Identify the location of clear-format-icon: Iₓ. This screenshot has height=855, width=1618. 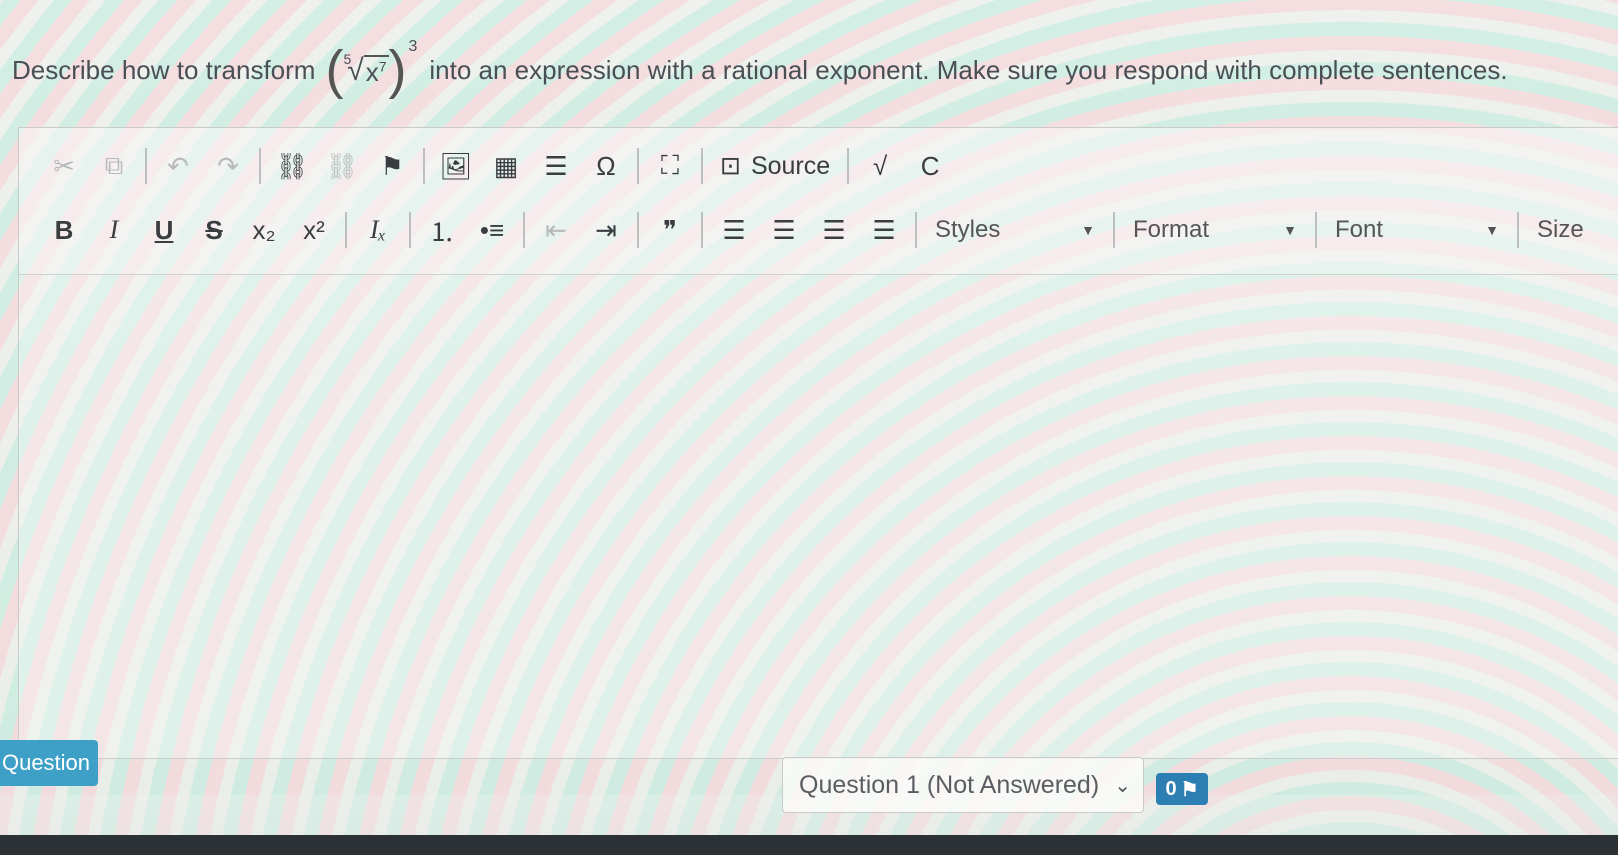
(378, 229).